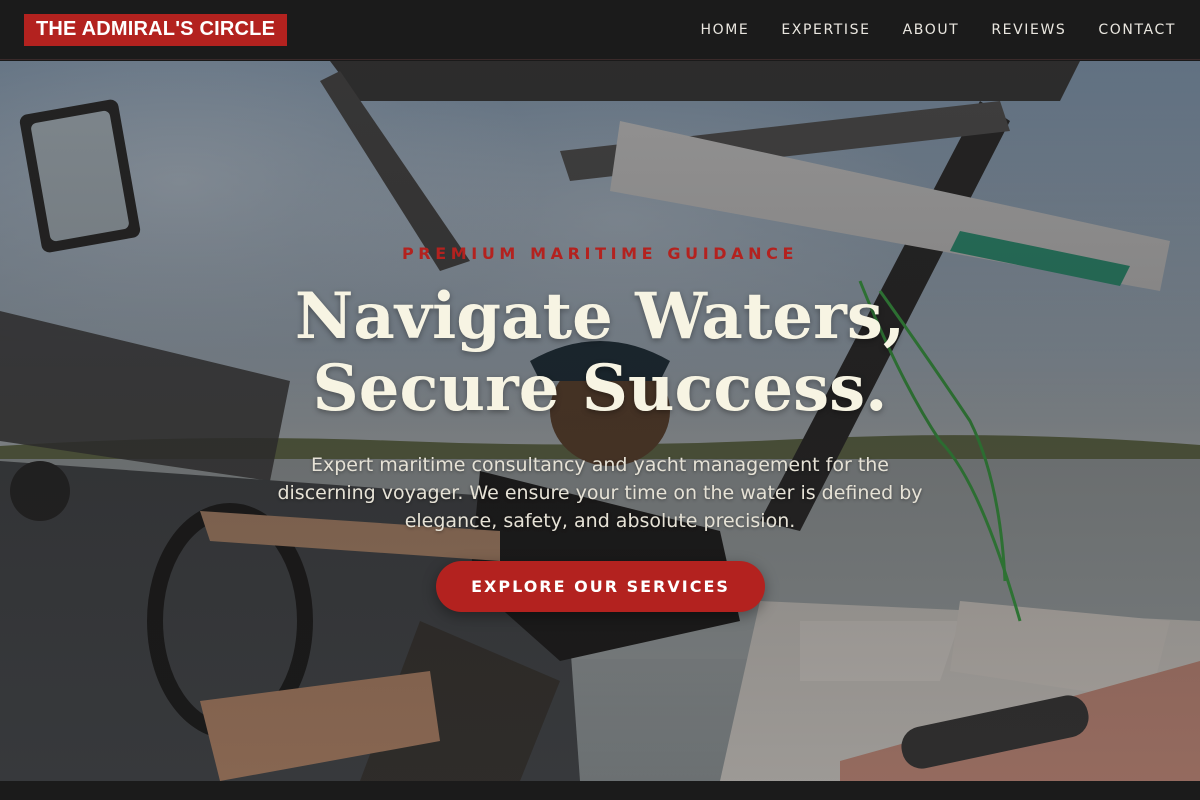 The height and width of the screenshot is (800, 1200). I want to click on site-logo: THE ADMIRAL'S CIRCLE, so click(156, 29).